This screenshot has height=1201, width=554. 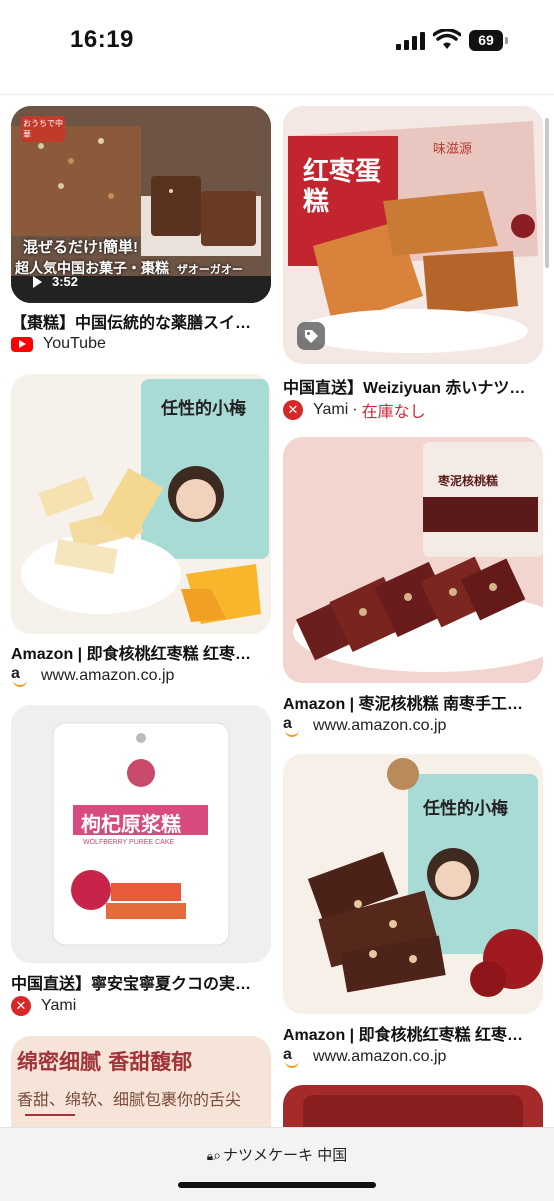 What do you see at coordinates (468, 481) in the screenshot?
I see `package-label: 枣泥核桃糕` at bounding box center [468, 481].